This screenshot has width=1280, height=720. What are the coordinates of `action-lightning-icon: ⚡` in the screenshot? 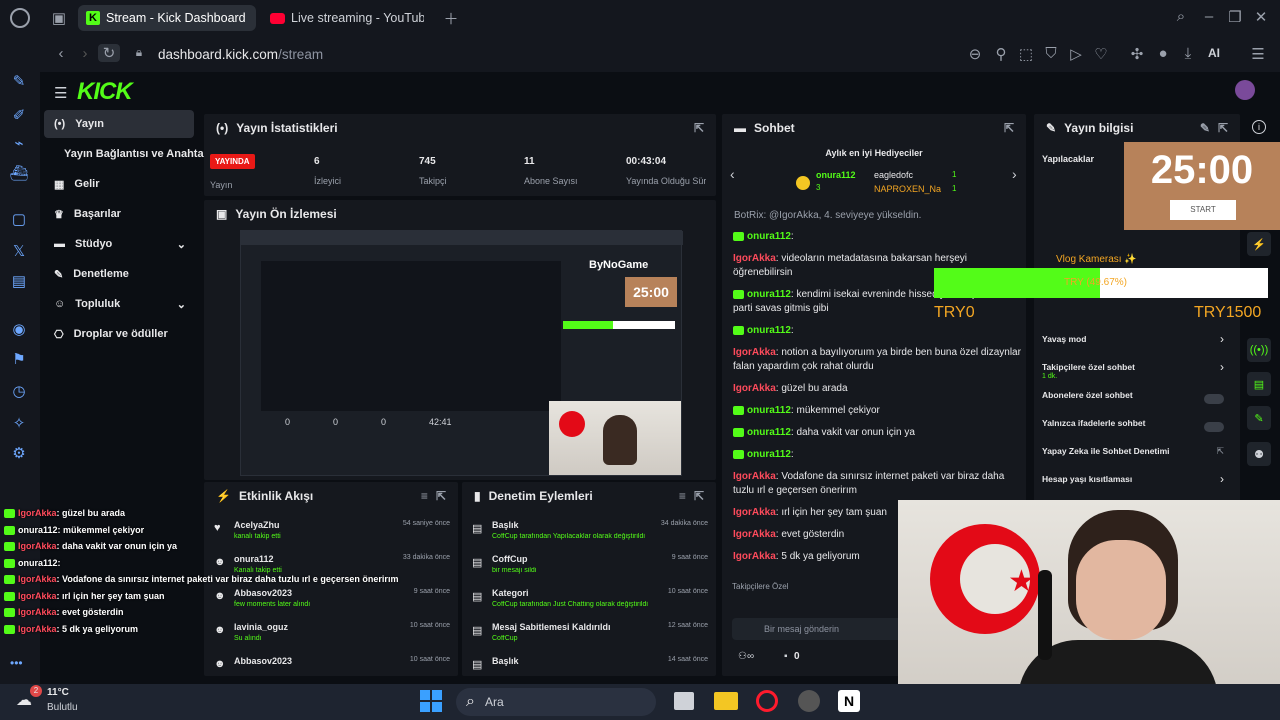 It's located at (1259, 244).